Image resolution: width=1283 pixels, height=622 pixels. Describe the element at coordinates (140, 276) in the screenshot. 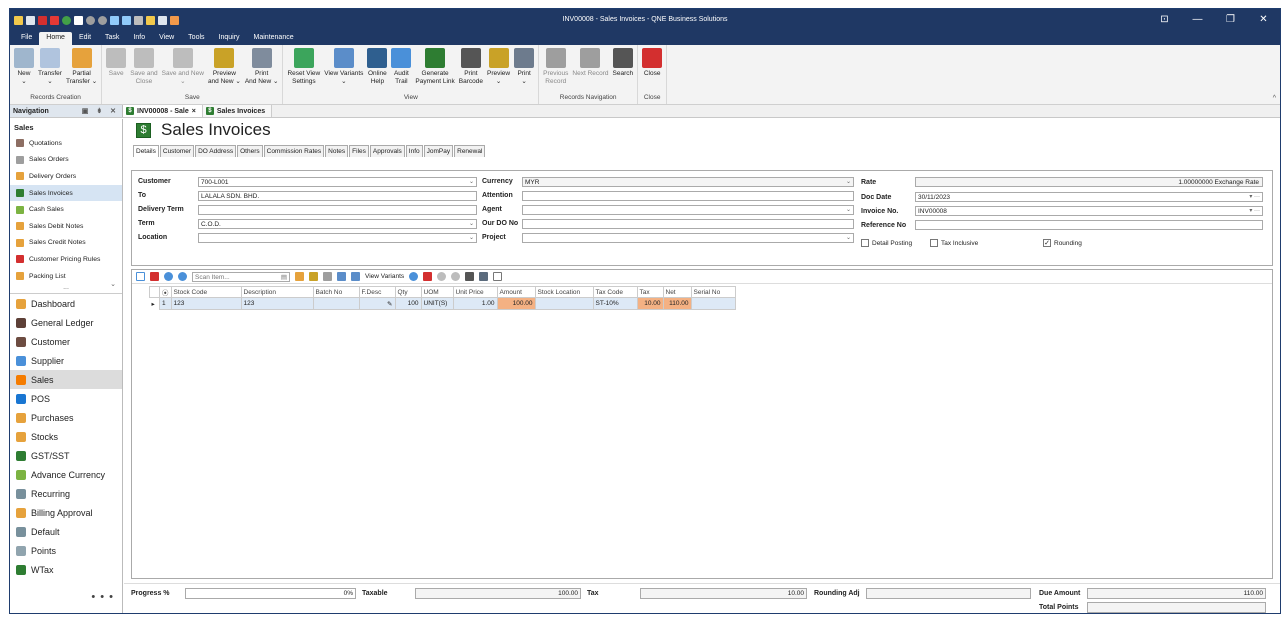

I see `new-row-icon` at that location.